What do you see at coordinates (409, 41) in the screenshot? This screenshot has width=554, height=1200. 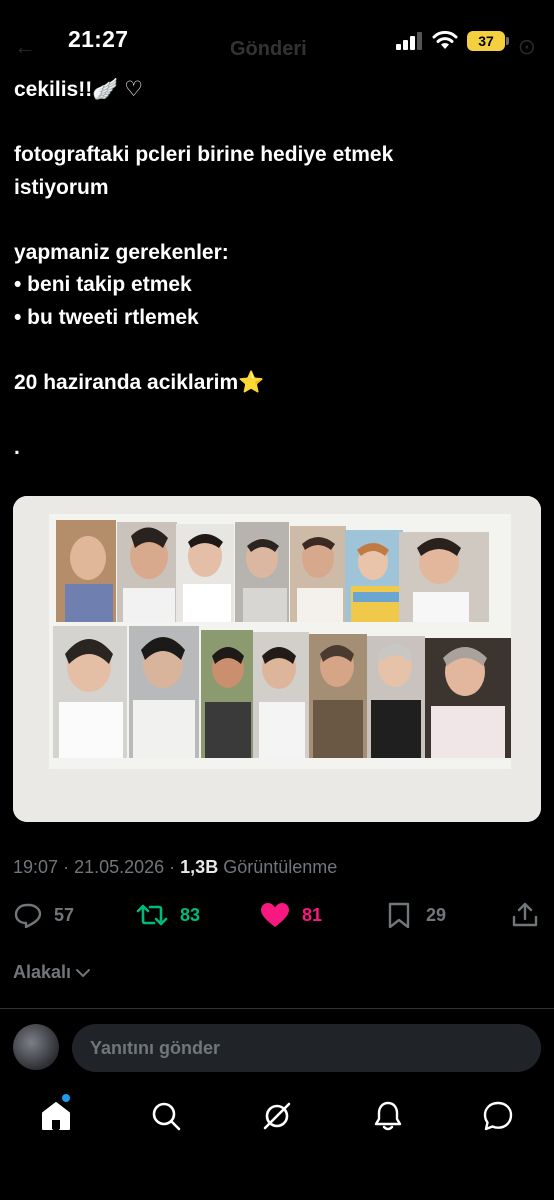 I see `signal-icon` at bounding box center [409, 41].